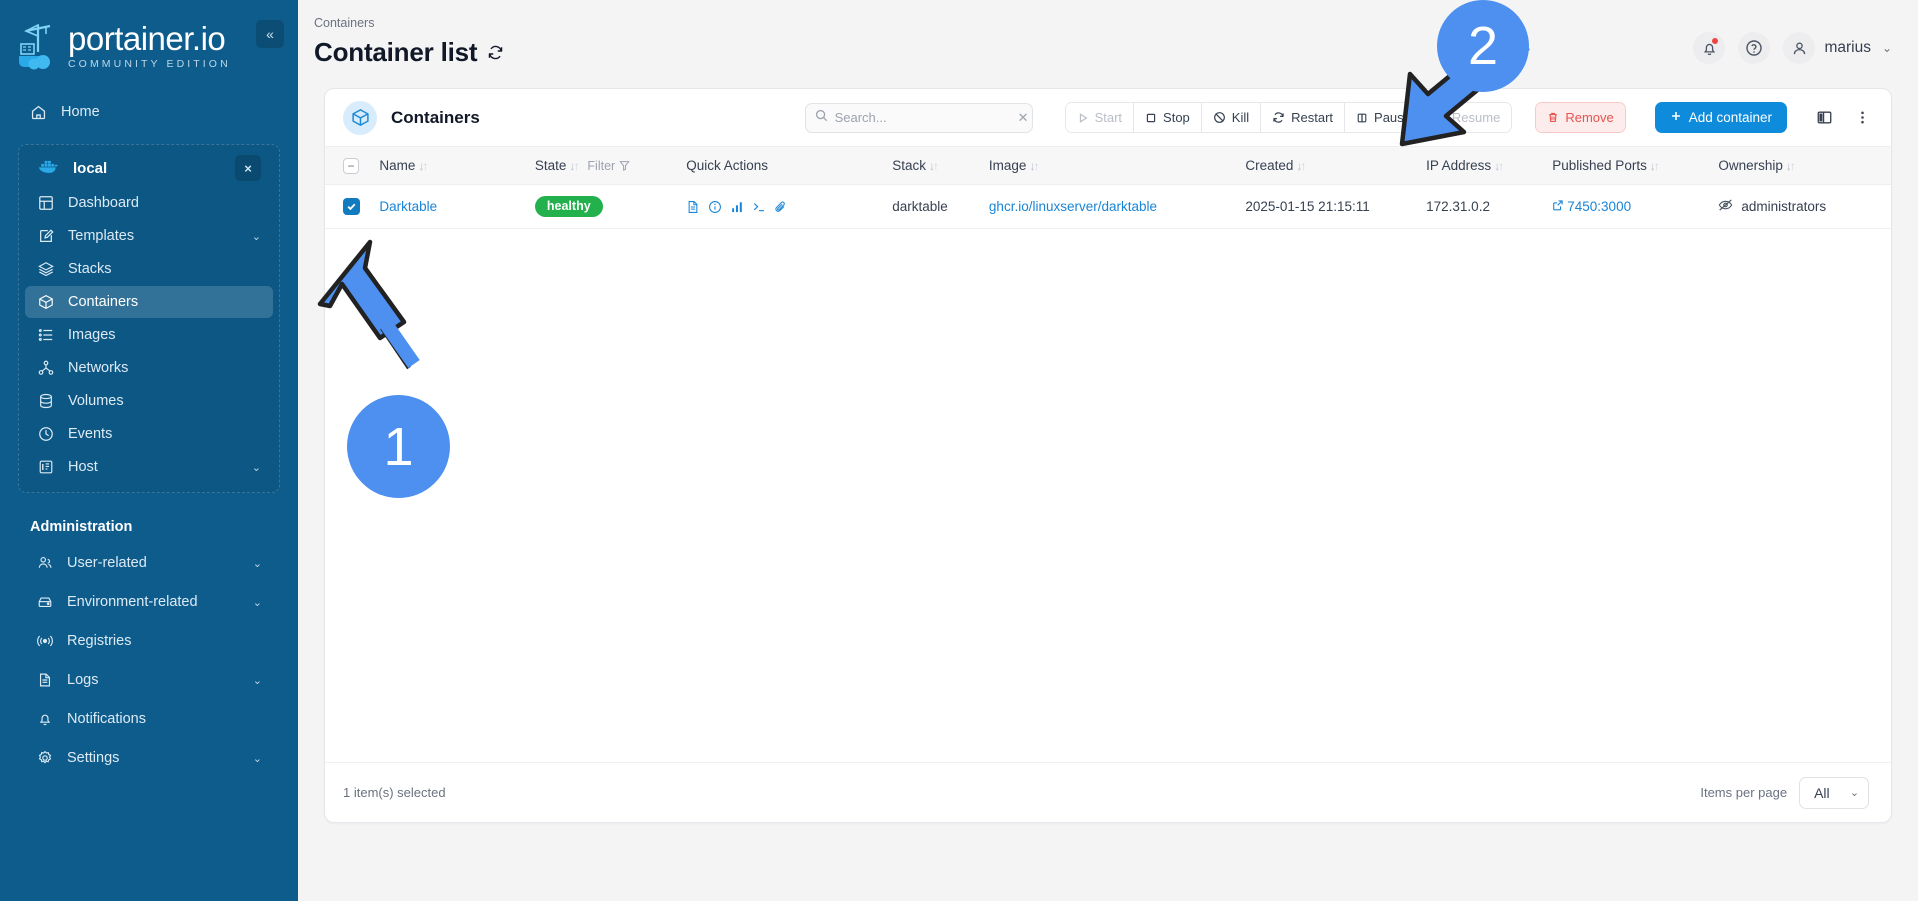  I want to click on sidebar-item-home: Home, so click(149, 112).